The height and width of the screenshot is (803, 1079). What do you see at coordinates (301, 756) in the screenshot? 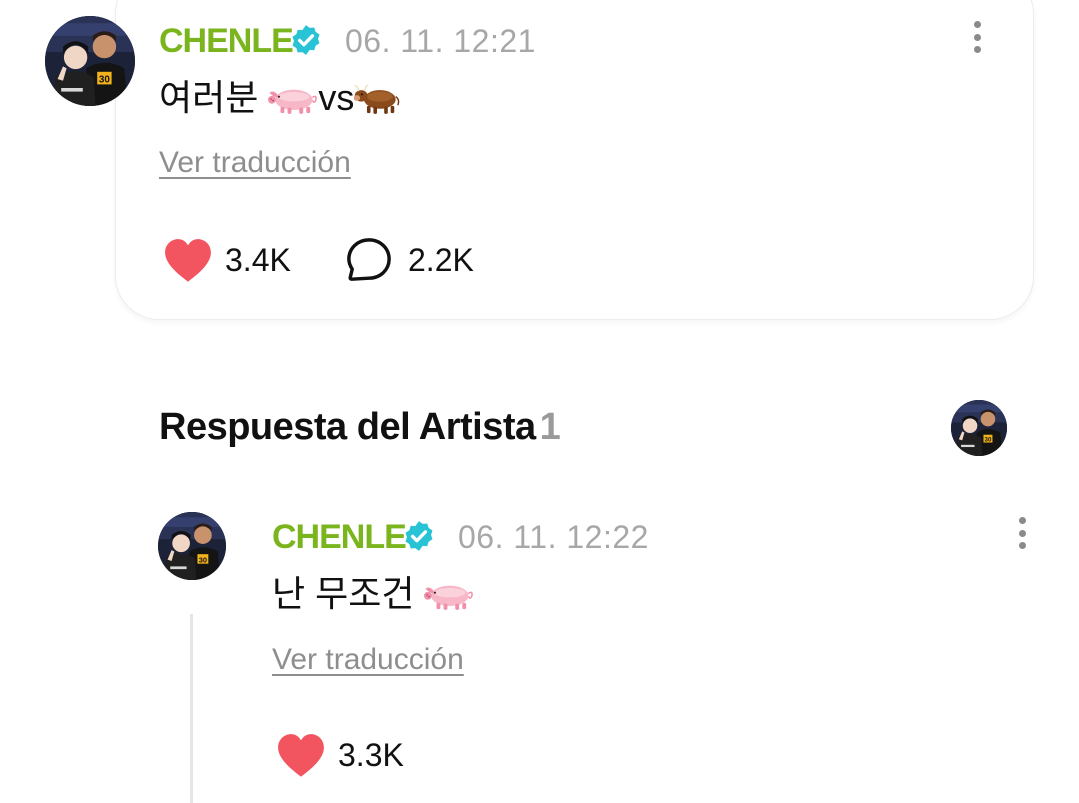
I see `reply-like-heart-icon` at bounding box center [301, 756].